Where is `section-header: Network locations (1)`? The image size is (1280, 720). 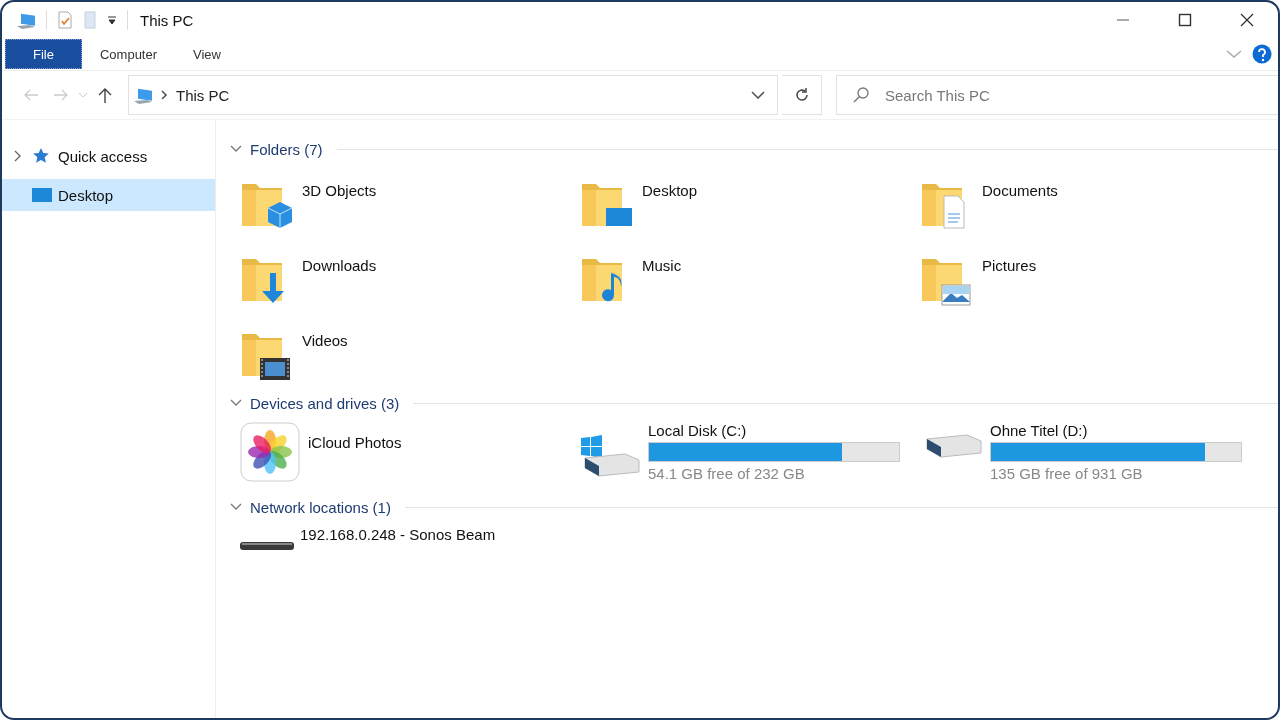 section-header: Network locations (1) is located at coordinates (320, 507).